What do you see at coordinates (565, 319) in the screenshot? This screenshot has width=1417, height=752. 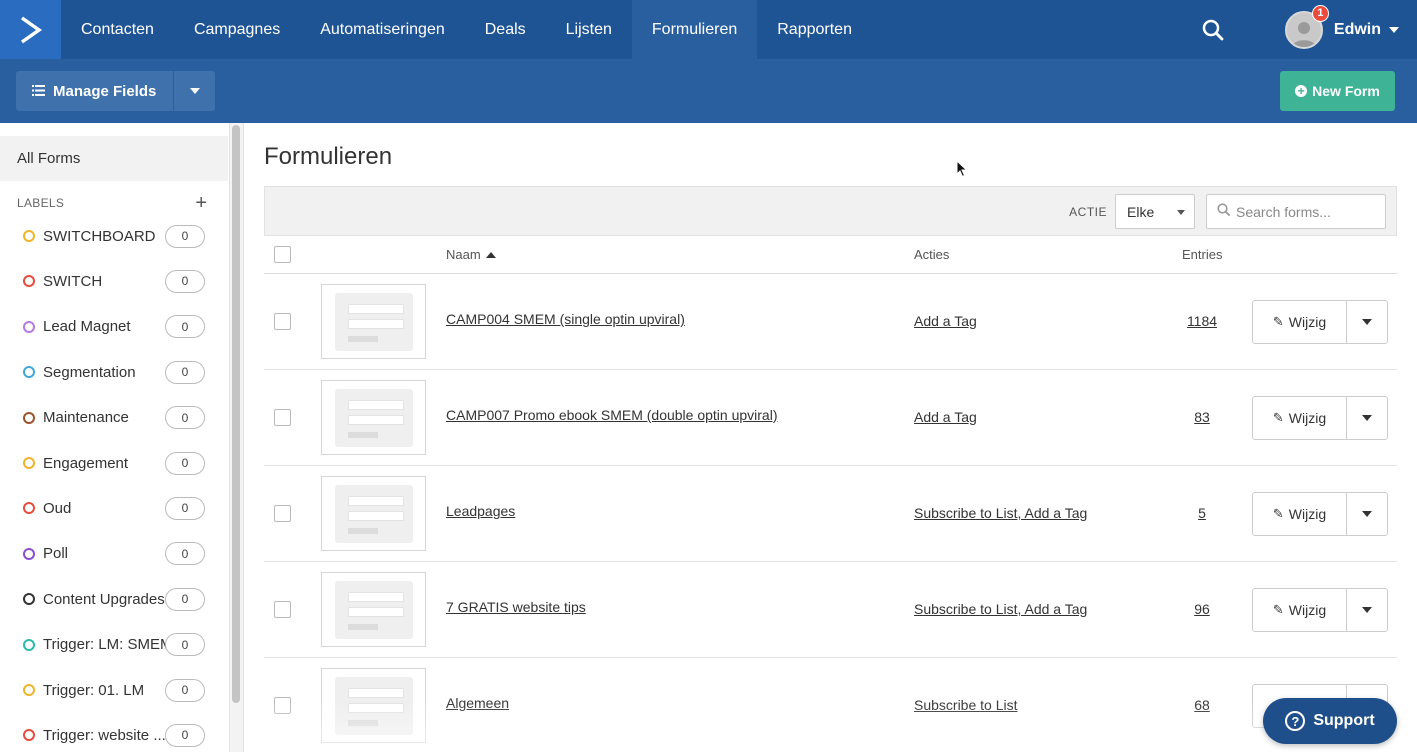 I see `form-name-link: CAMP004 SMEM (single optin upviral)` at bounding box center [565, 319].